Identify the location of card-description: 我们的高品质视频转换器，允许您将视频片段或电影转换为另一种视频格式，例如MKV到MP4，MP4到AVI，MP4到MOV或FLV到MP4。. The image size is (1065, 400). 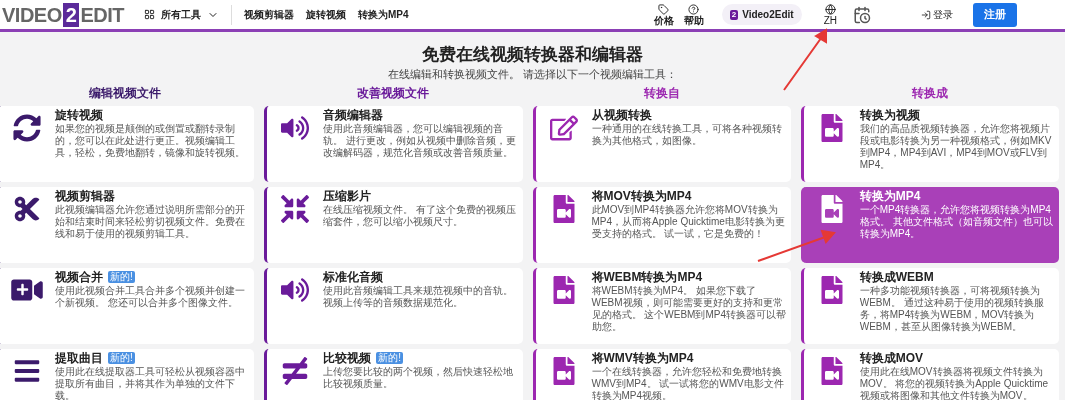
(956, 147).